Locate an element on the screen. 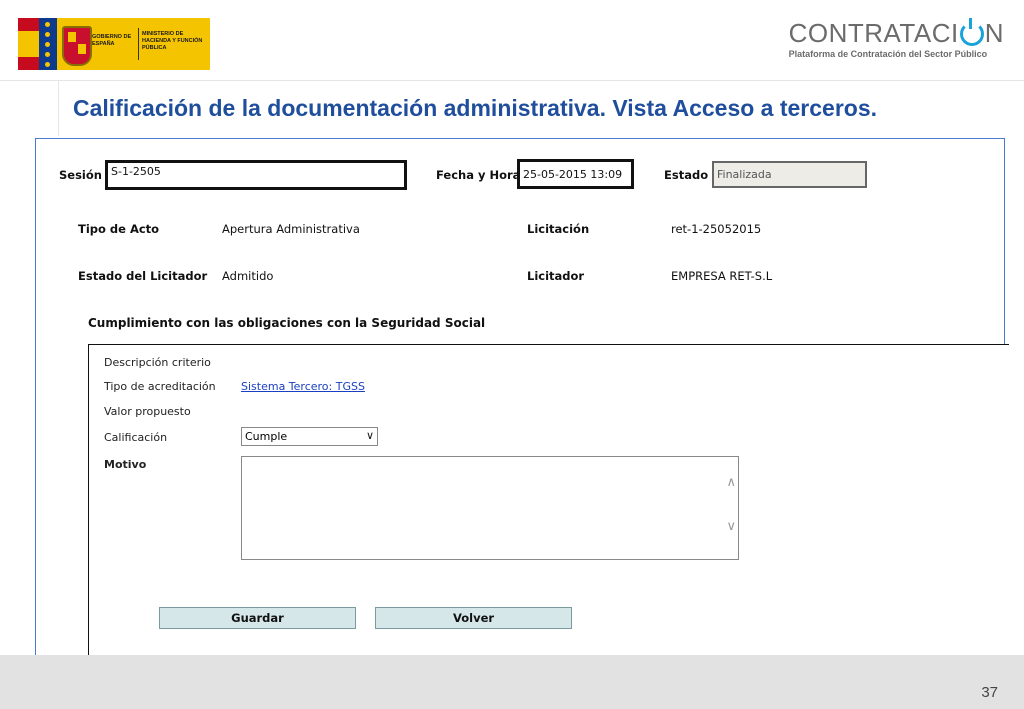  licitador-value: EMPRESA RET-S.L is located at coordinates (722, 276).